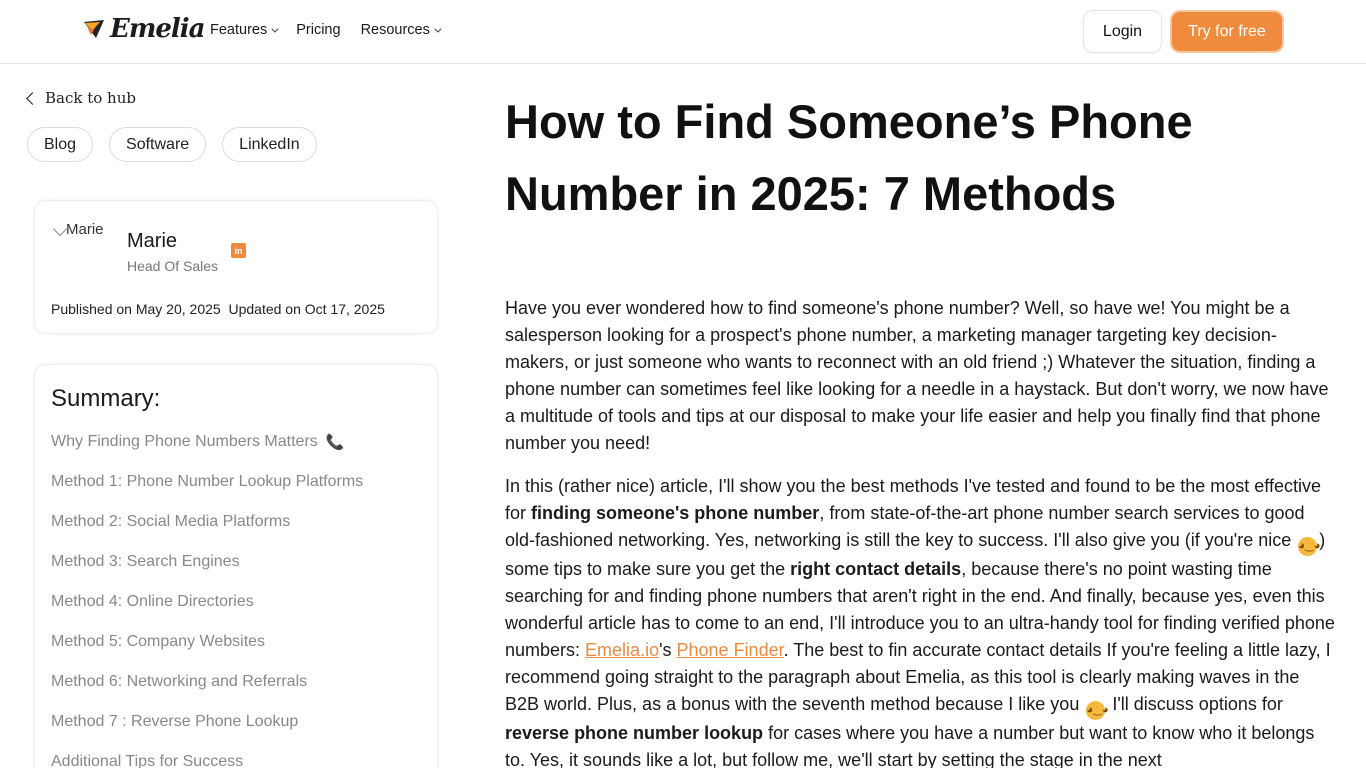  Describe the element at coordinates (207, 693) in the screenshot. I see `summary-item: Method 6: Networking and Referrals` at that location.